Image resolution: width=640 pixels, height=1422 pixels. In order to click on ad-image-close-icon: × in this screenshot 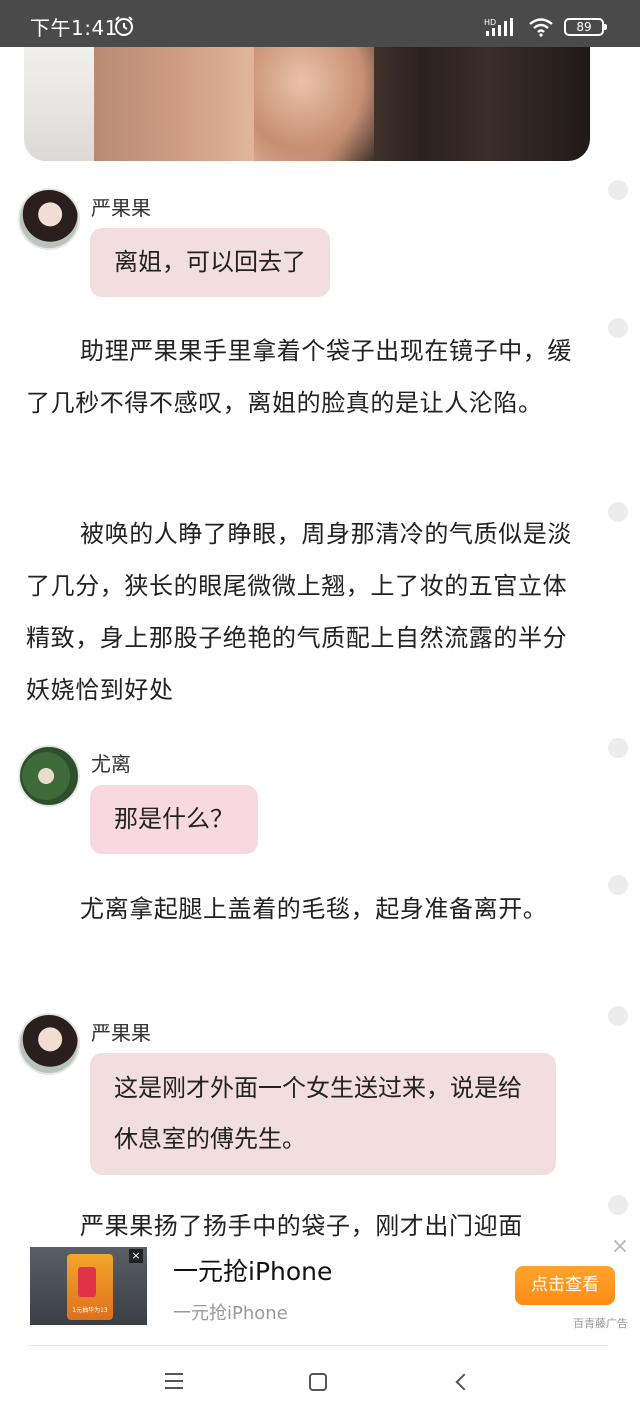, I will do `click(136, 1256)`.